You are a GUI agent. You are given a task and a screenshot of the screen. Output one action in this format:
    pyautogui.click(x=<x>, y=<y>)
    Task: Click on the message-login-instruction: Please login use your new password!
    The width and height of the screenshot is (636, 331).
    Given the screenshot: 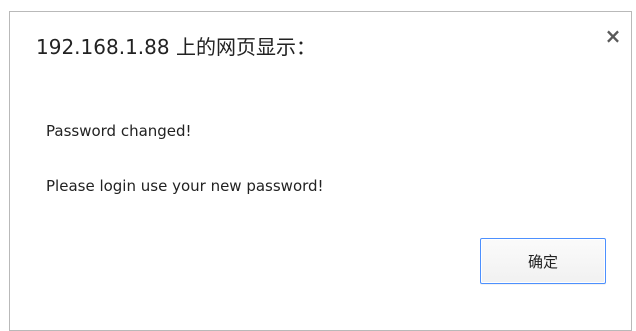 What is the action you would take?
    pyautogui.click(x=185, y=186)
    